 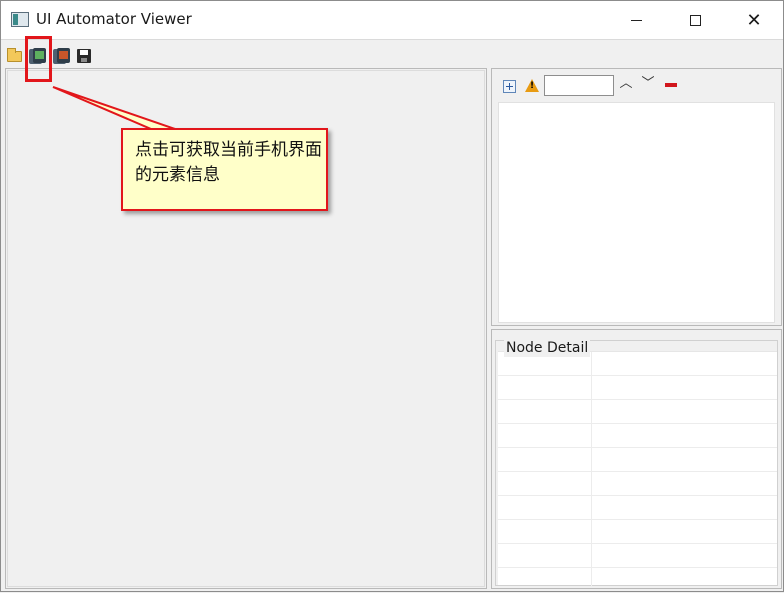 I want to click on annotation-callout: 点击可获取当前手机界面的元素信息, so click(x=224, y=169).